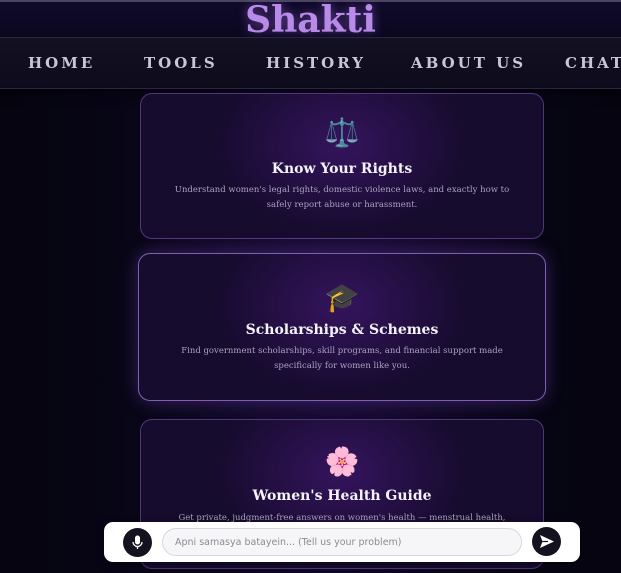 Image resolution: width=621 pixels, height=573 pixels. What do you see at coordinates (342, 330) in the screenshot?
I see `card-title: Scholarships & Schemes` at bounding box center [342, 330].